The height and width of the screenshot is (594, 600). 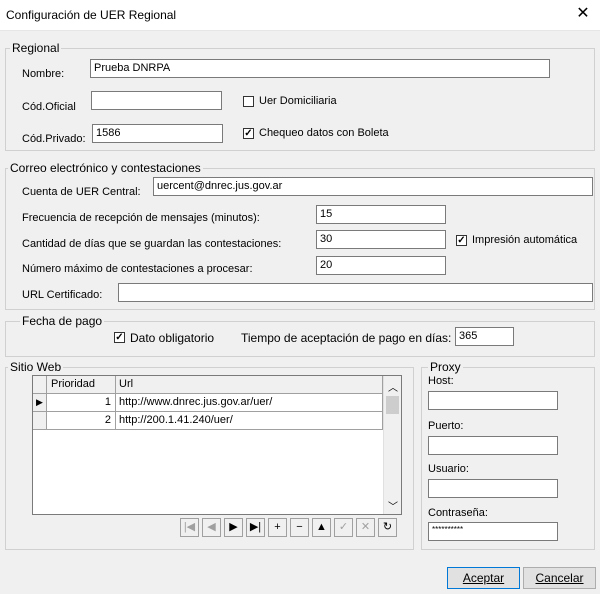 What do you see at coordinates (299, 527) in the screenshot?
I see `delete-record-icon: −` at bounding box center [299, 527].